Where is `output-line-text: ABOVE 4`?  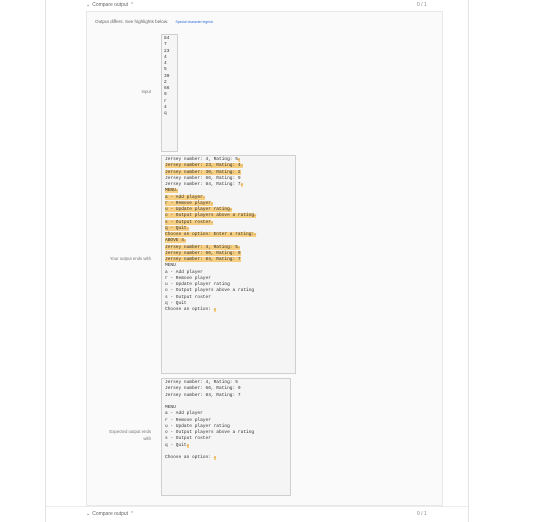
output-line-text: ABOVE 4 is located at coordinates (174, 241).